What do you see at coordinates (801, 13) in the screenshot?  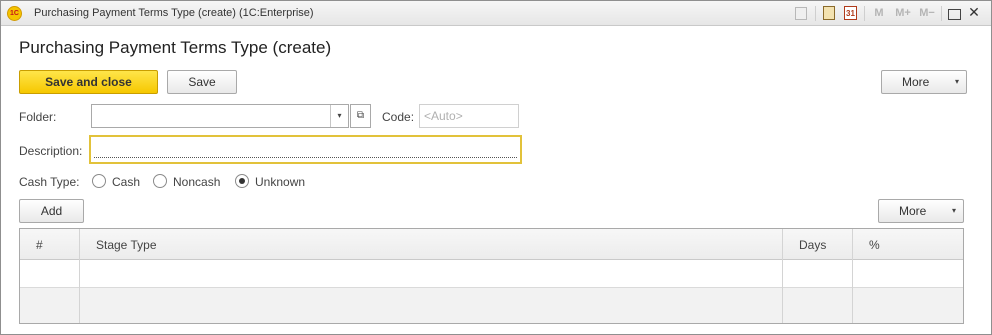 I see `document-icon` at bounding box center [801, 13].